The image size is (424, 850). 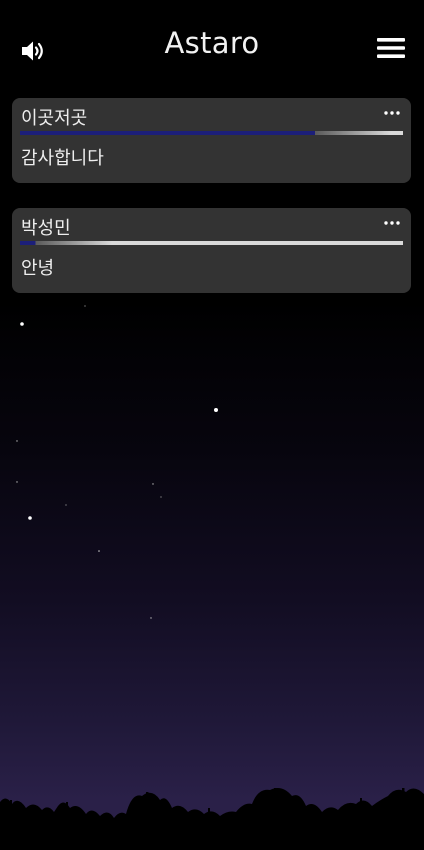 I want to click on post-message: 감사합니다, so click(x=62, y=158).